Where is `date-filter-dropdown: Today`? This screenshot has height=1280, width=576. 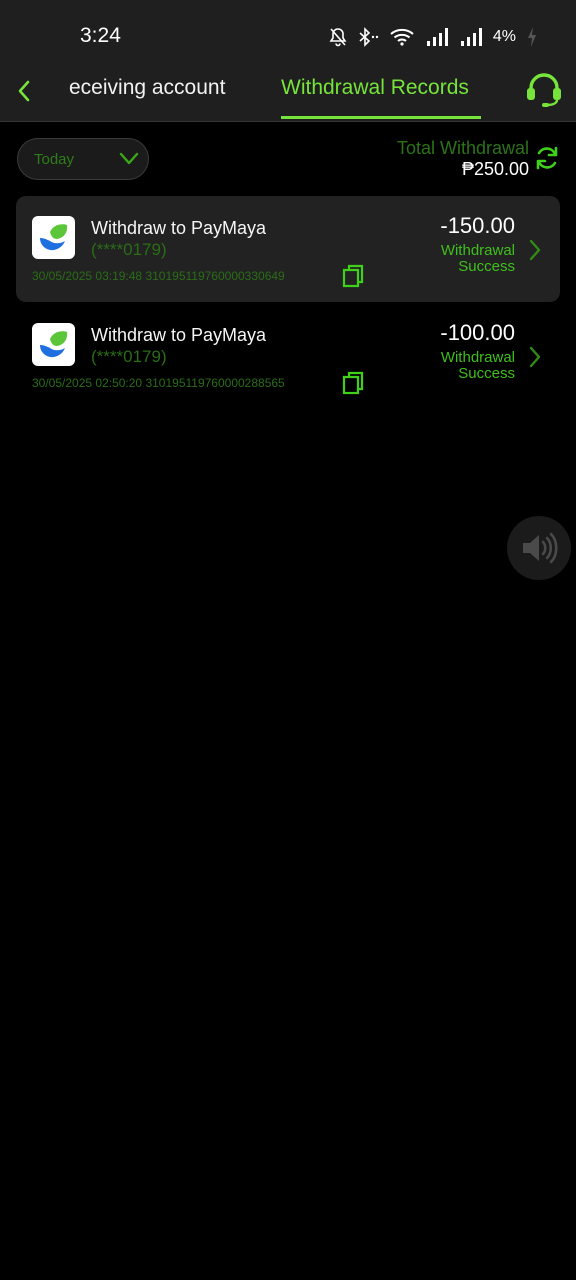 date-filter-dropdown: Today is located at coordinates (83, 159).